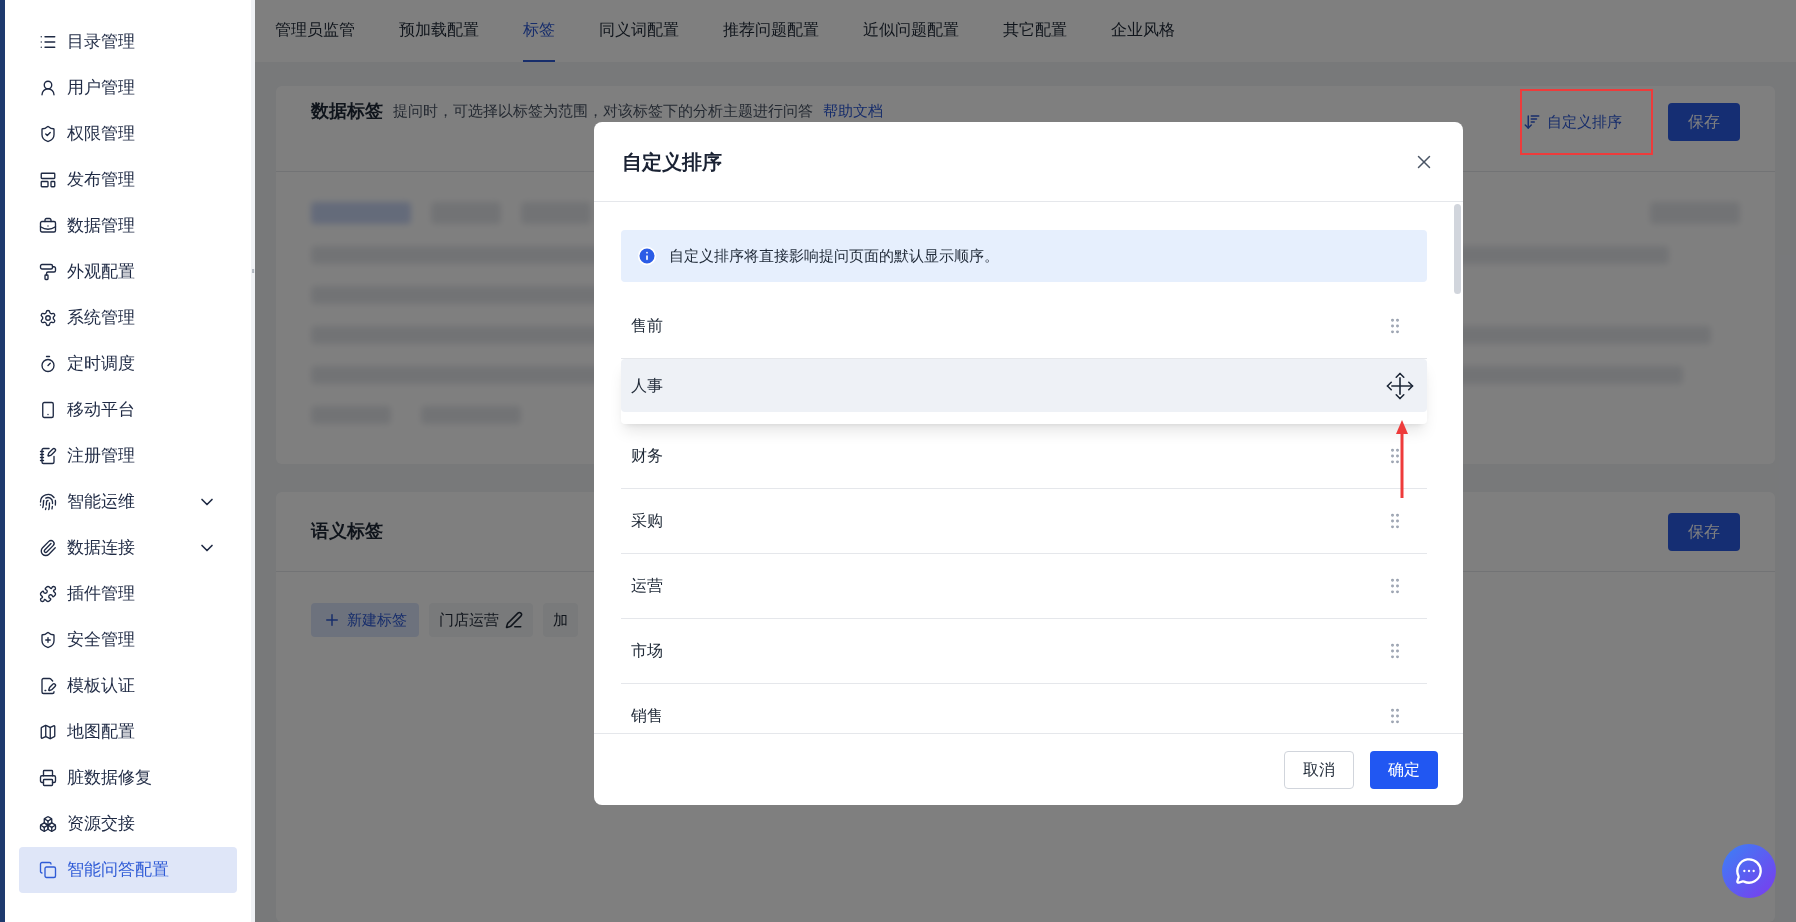  What do you see at coordinates (48, 548) in the screenshot?
I see `paperclip-icon` at bounding box center [48, 548].